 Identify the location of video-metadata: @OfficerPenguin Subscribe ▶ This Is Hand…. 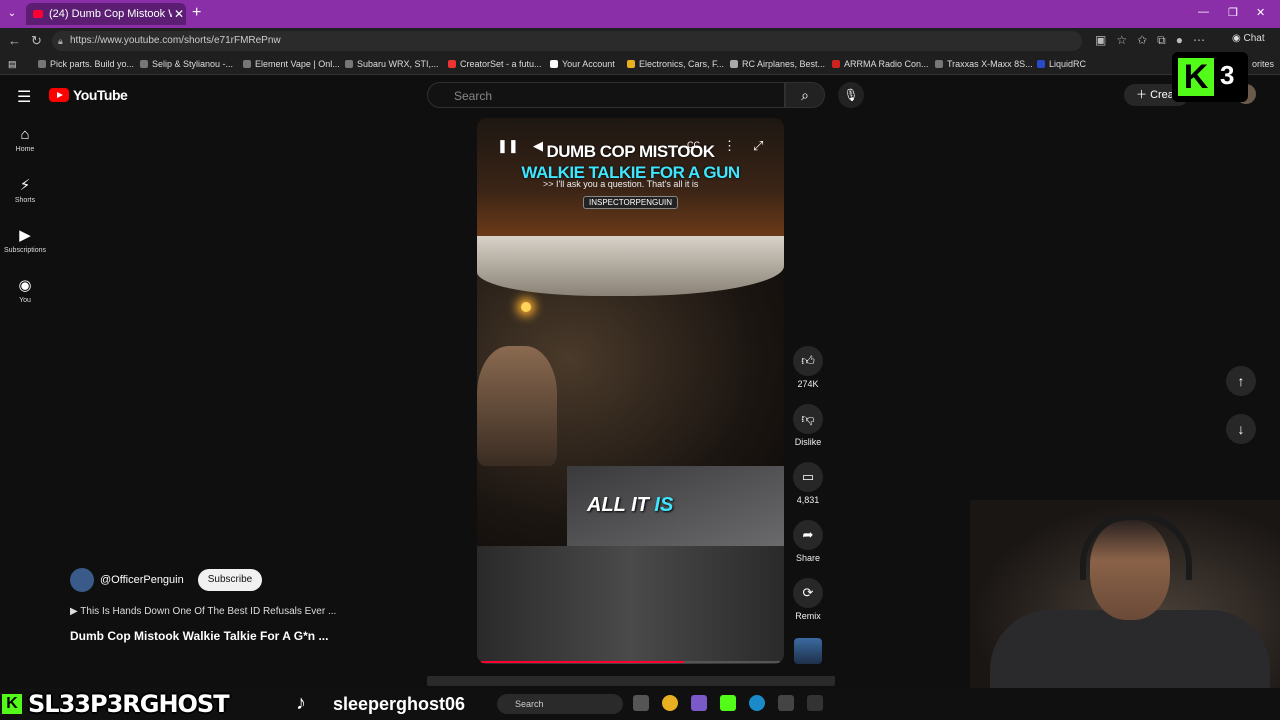
(230, 605).